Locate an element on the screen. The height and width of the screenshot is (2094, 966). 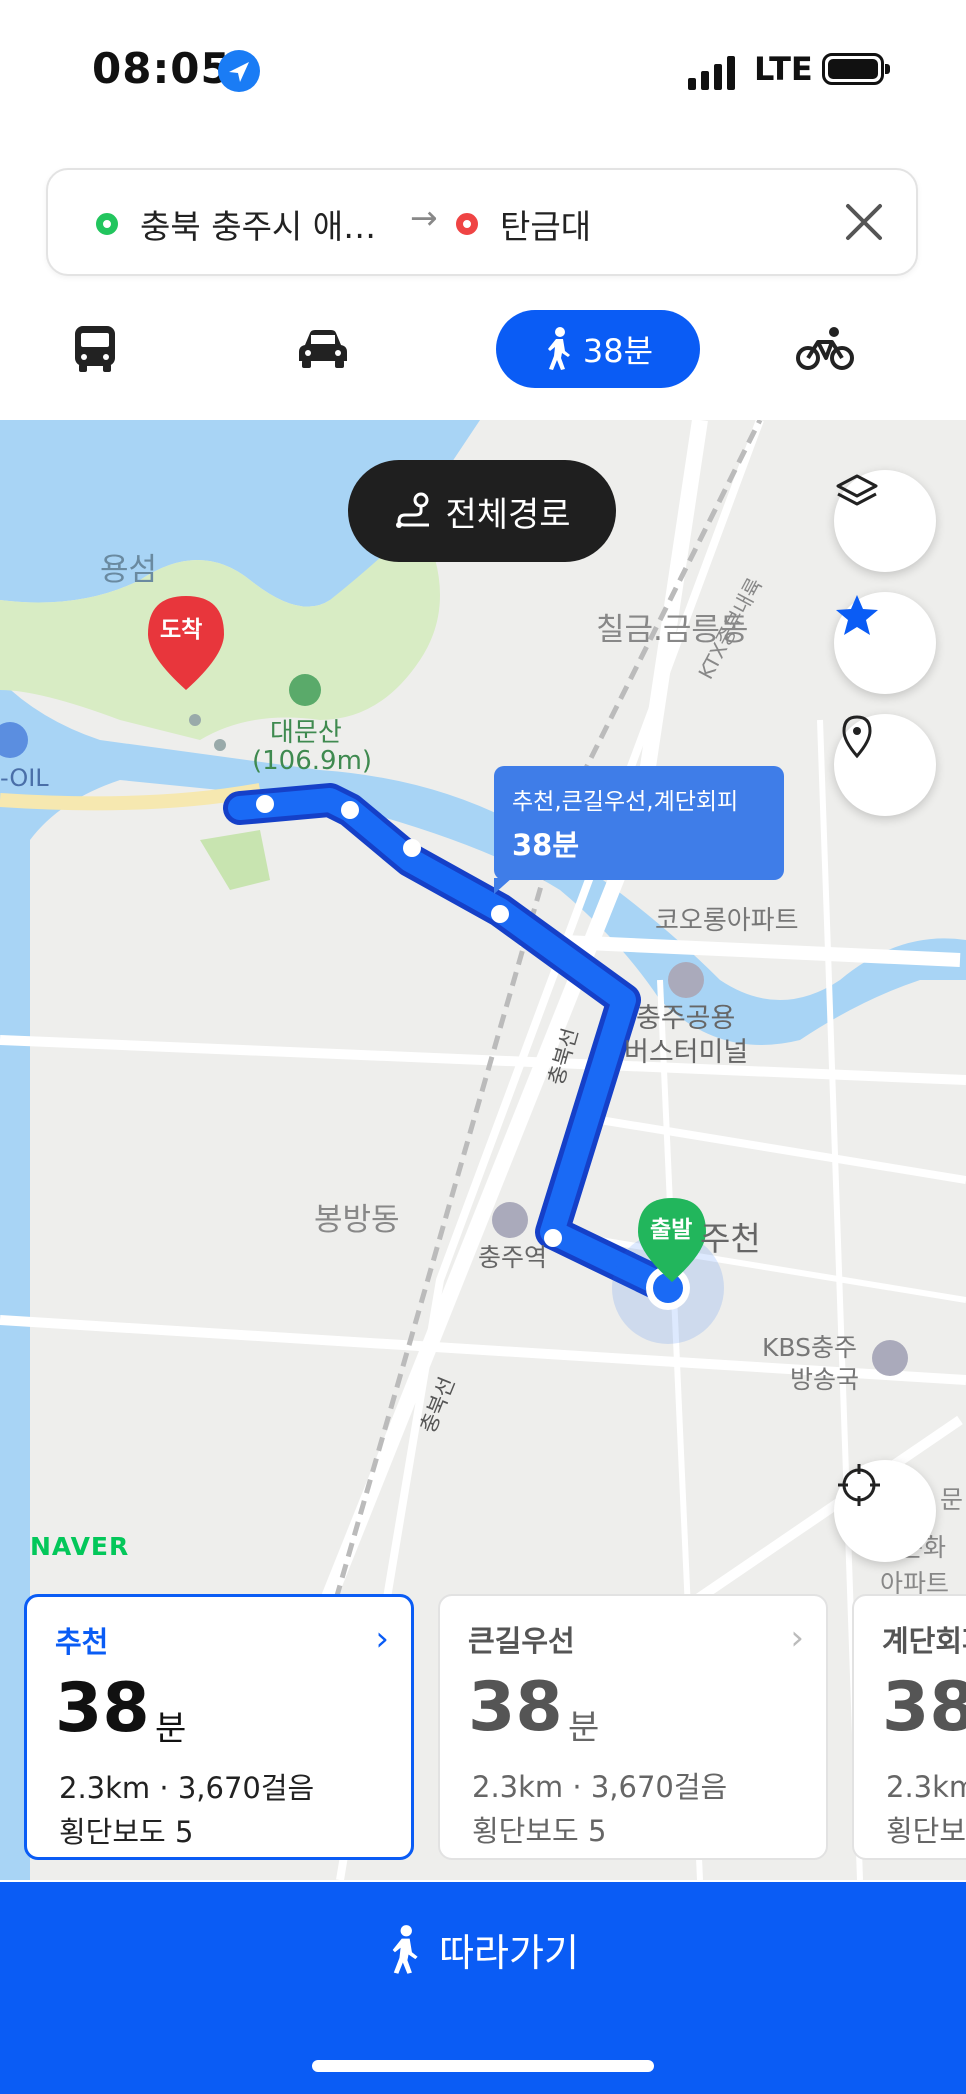
destination-marker-icon is located at coordinates (467, 224).